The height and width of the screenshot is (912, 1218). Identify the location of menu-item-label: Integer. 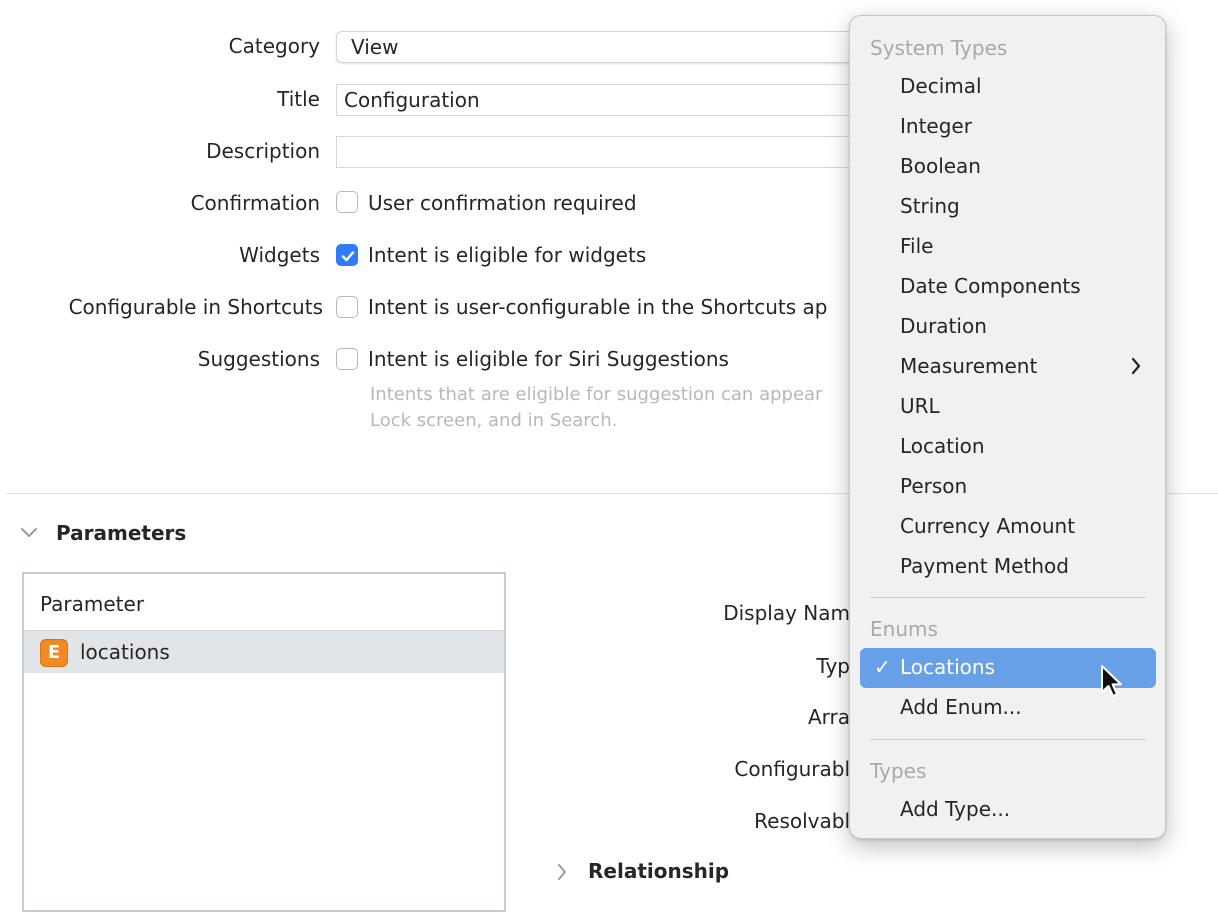
(936, 126).